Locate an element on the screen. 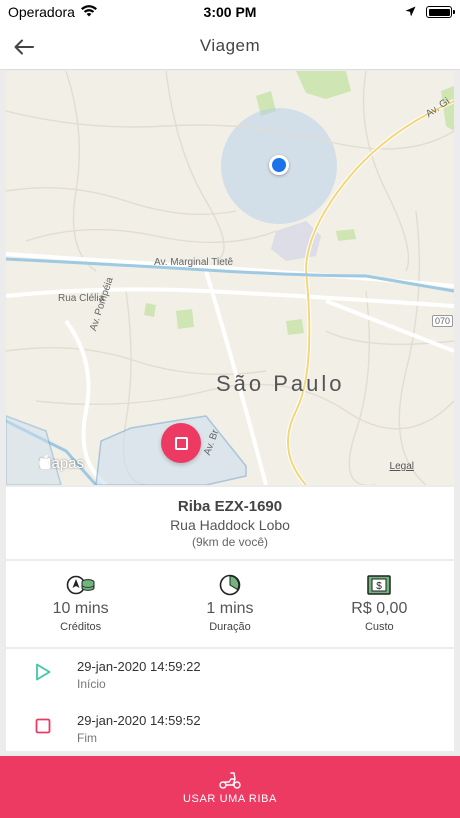  stat-cost-label: Custo is located at coordinates (379, 627).